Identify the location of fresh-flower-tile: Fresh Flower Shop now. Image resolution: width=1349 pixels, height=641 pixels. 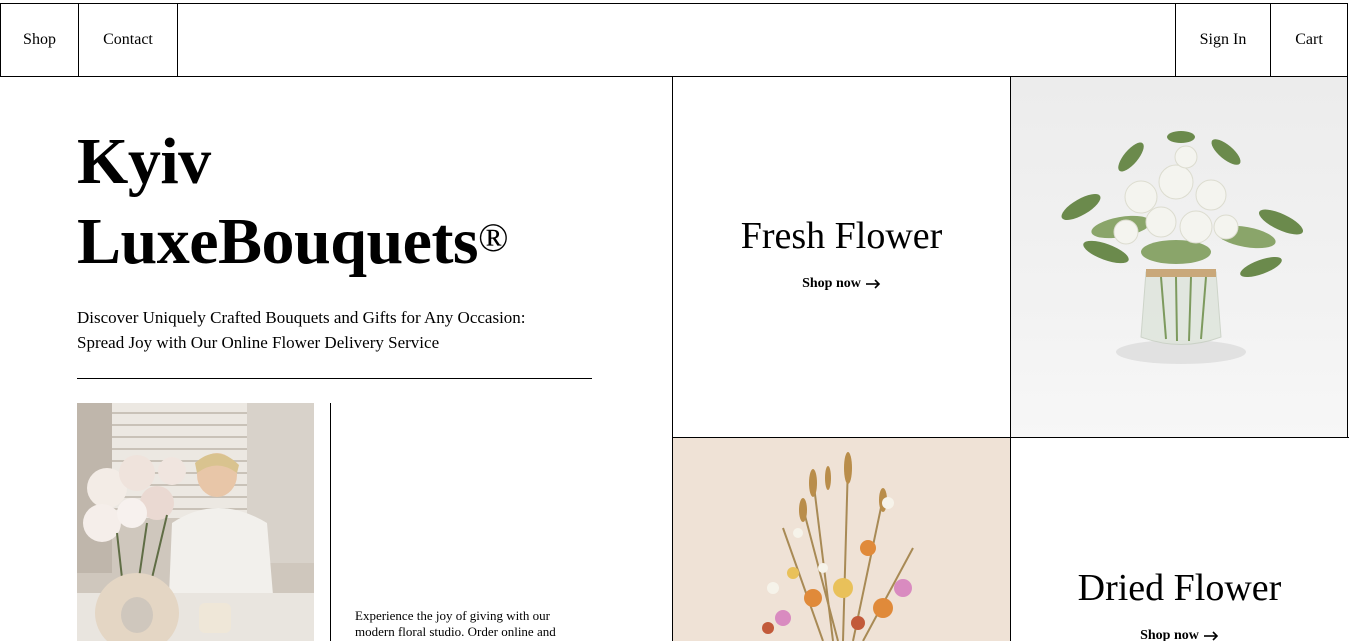
(841, 257).